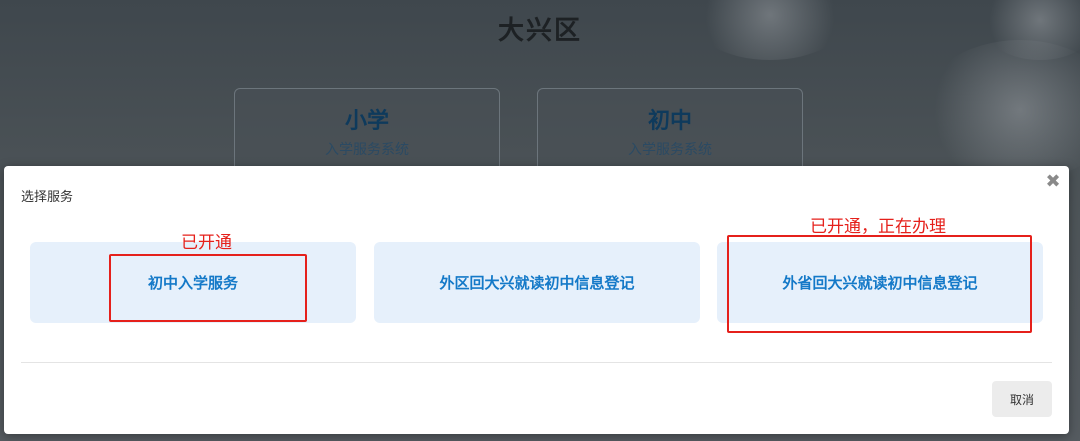  I want to click on cancel-button: 取消, so click(1022, 399).